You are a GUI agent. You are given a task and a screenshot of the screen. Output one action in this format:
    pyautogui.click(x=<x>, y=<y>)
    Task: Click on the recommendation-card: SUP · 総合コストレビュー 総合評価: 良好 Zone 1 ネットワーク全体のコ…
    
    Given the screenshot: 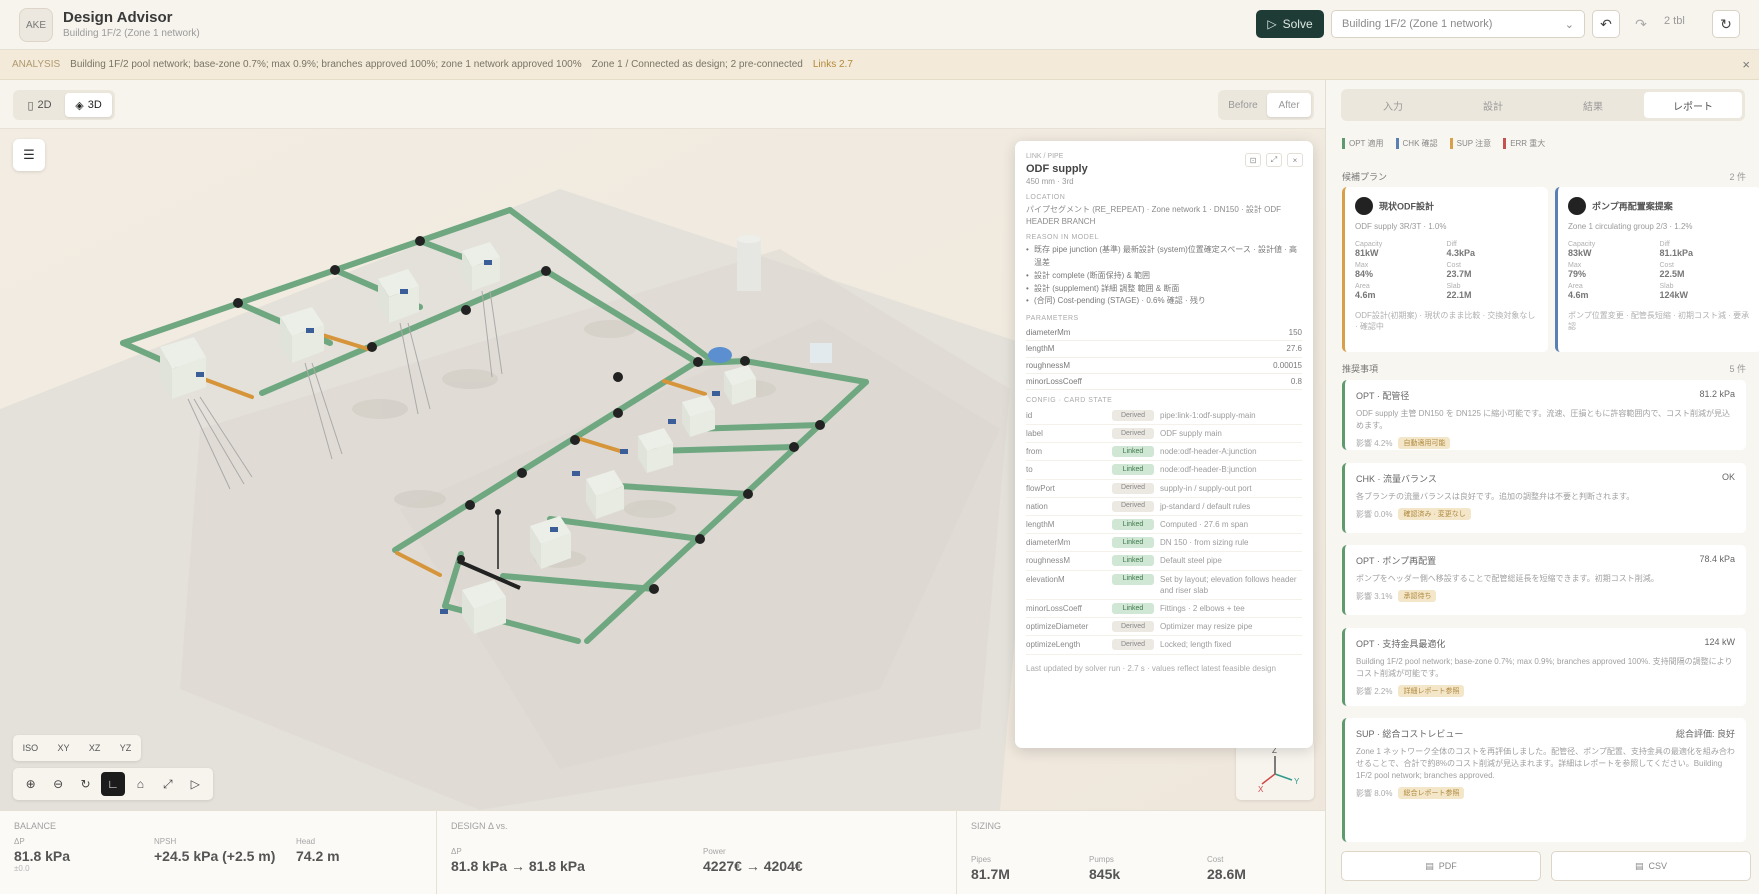 What is the action you would take?
    pyautogui.click(x=1544, y=780)
    